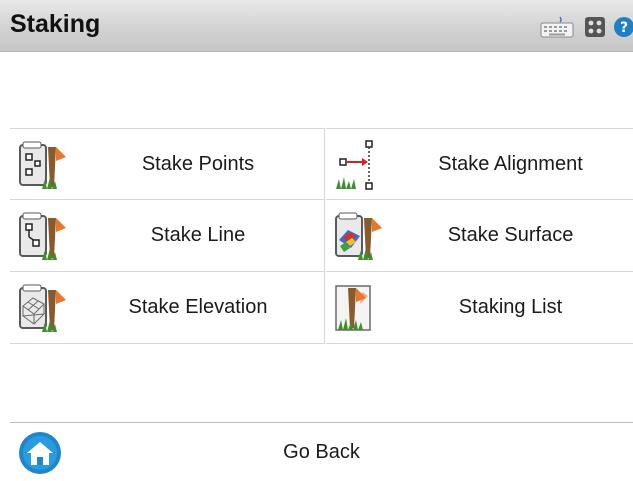  Describe the element at coordinates (595, 27) in the screenshot. I see `apps-icon` at that location.